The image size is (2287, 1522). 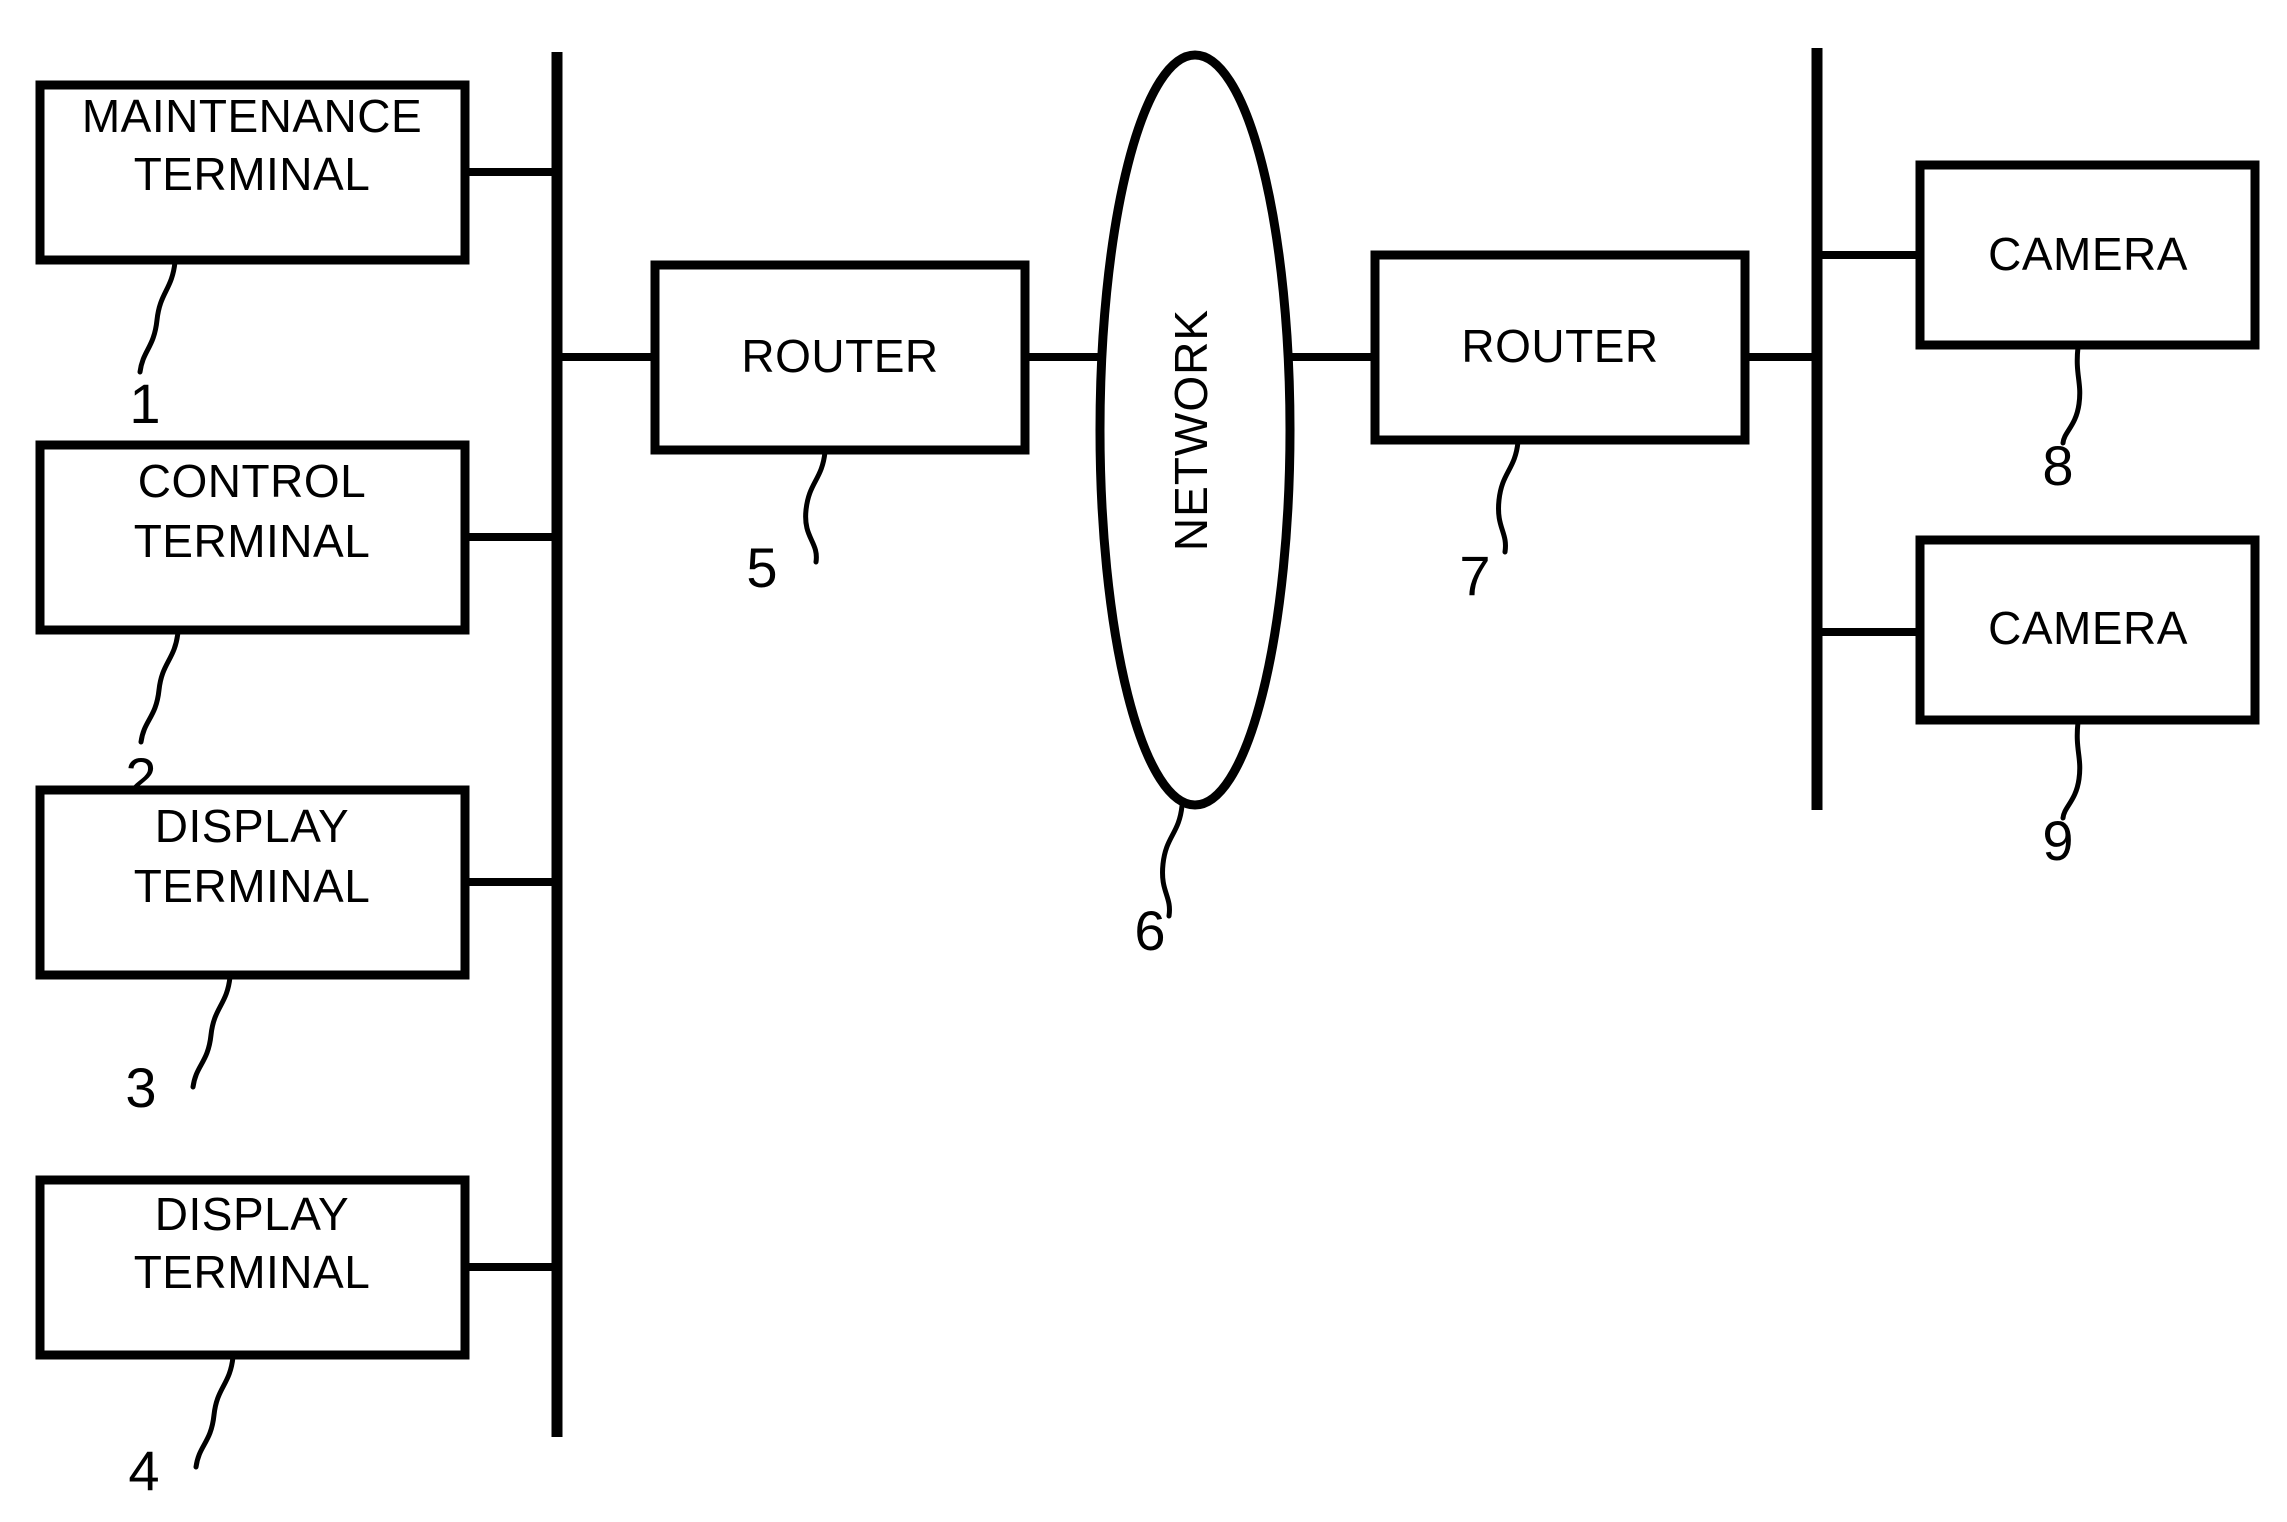 What do you see at coordinates (211, 1032) in the screenshot?
I see `display-terminal-a-leader-line` at bounding box center [211, 1032].